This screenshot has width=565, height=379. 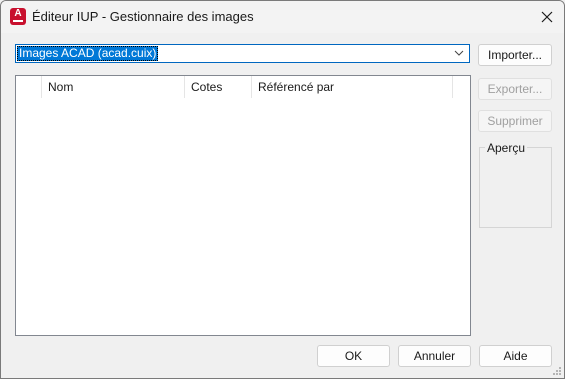 I want to click on close-icon, so click(x=547, y=17).